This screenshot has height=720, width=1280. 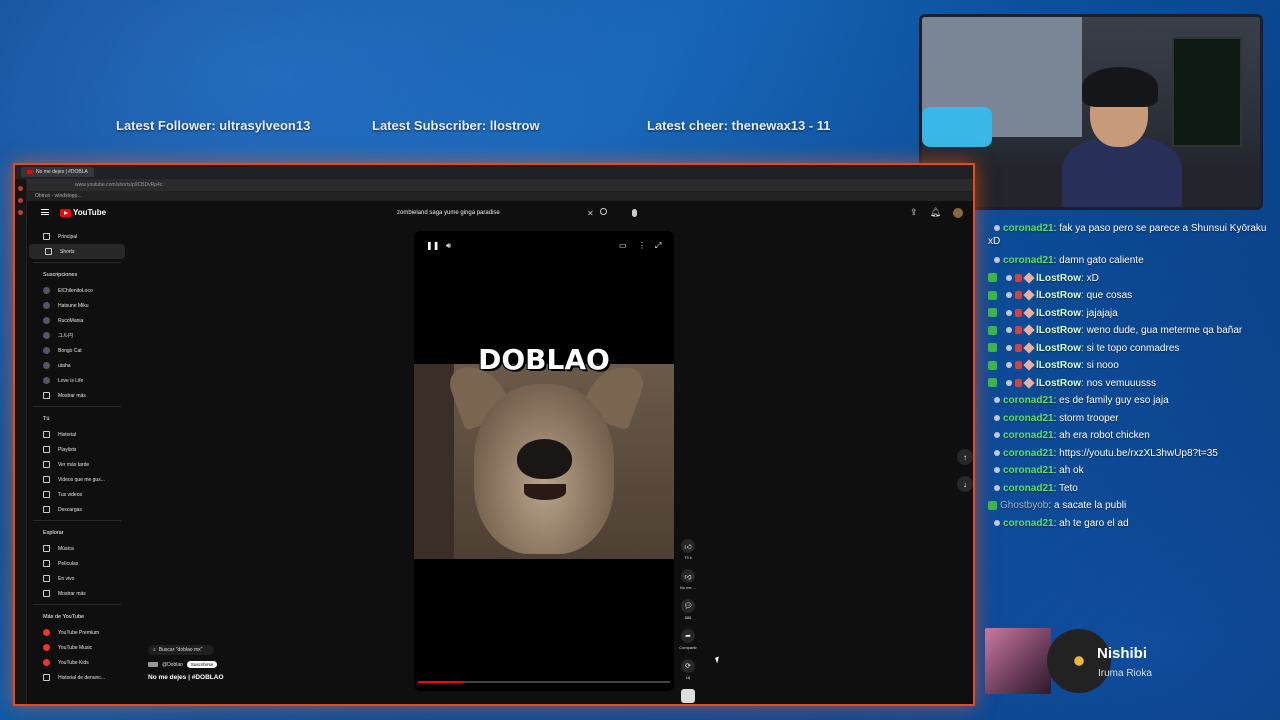 I want to click on sidebar-item-explore: Mostrar más, so click(x=77, y=593).